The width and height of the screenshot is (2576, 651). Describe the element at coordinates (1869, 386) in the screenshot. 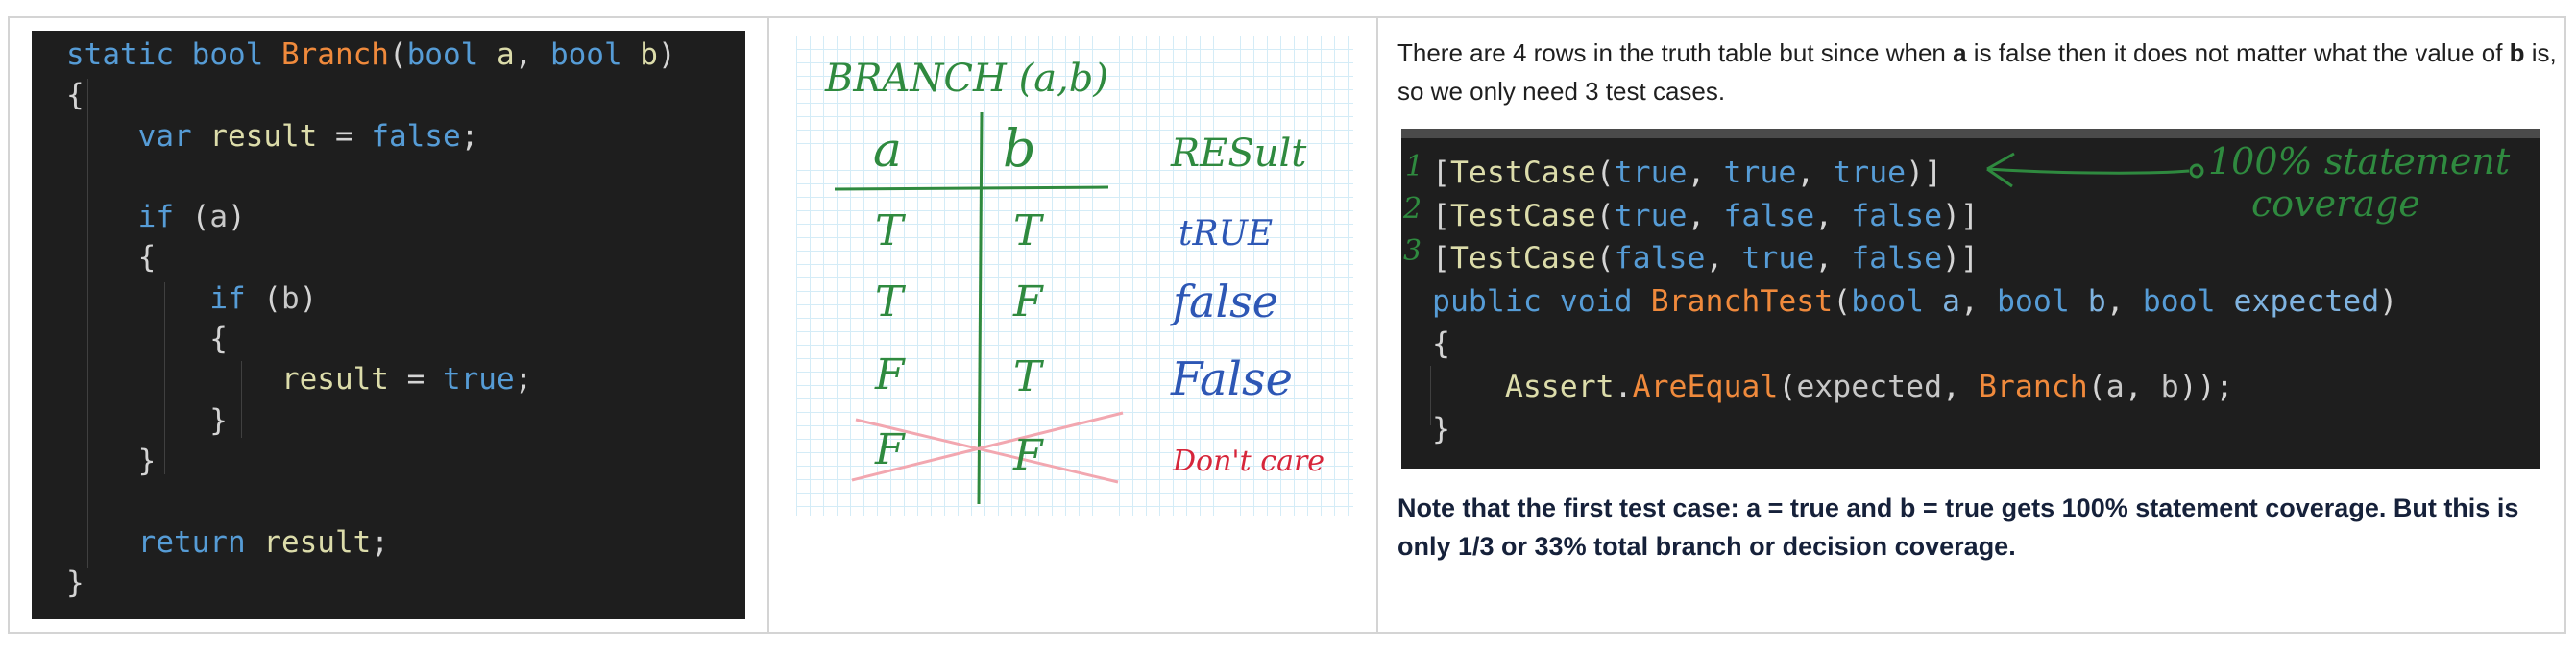

I see `code-line: Assert.AreEqual(expected, Branch(a, b));` at that location.